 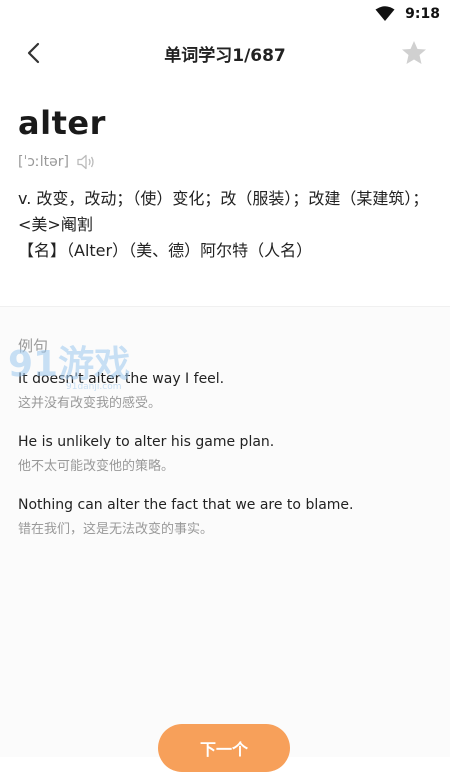 What do you see at coordinates (93, 387) in the screenshot?
I see `watermark-site: 91danji.com` at bounding box center [93, 387].